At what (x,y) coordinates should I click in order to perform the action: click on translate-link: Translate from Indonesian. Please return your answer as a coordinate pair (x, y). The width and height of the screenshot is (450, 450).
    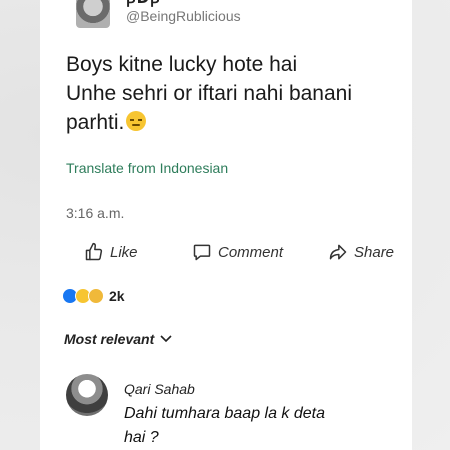
    Looking at the image, I should click on (147, 168).